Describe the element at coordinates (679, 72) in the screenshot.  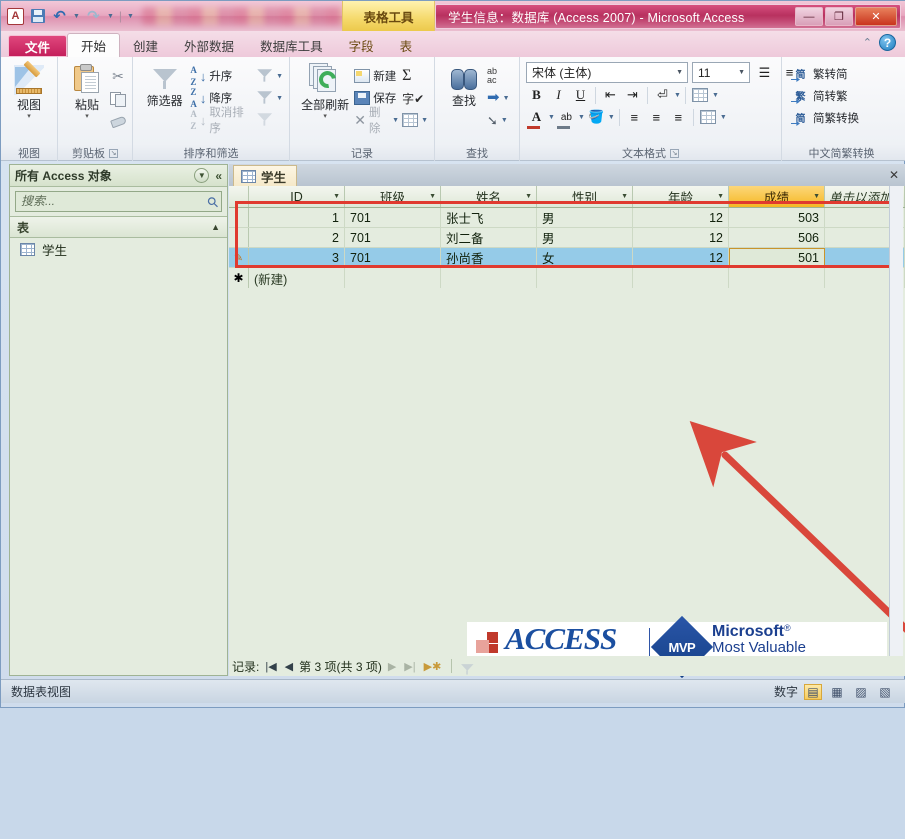
I see `font-name-caret-icon: ▼` at that location.